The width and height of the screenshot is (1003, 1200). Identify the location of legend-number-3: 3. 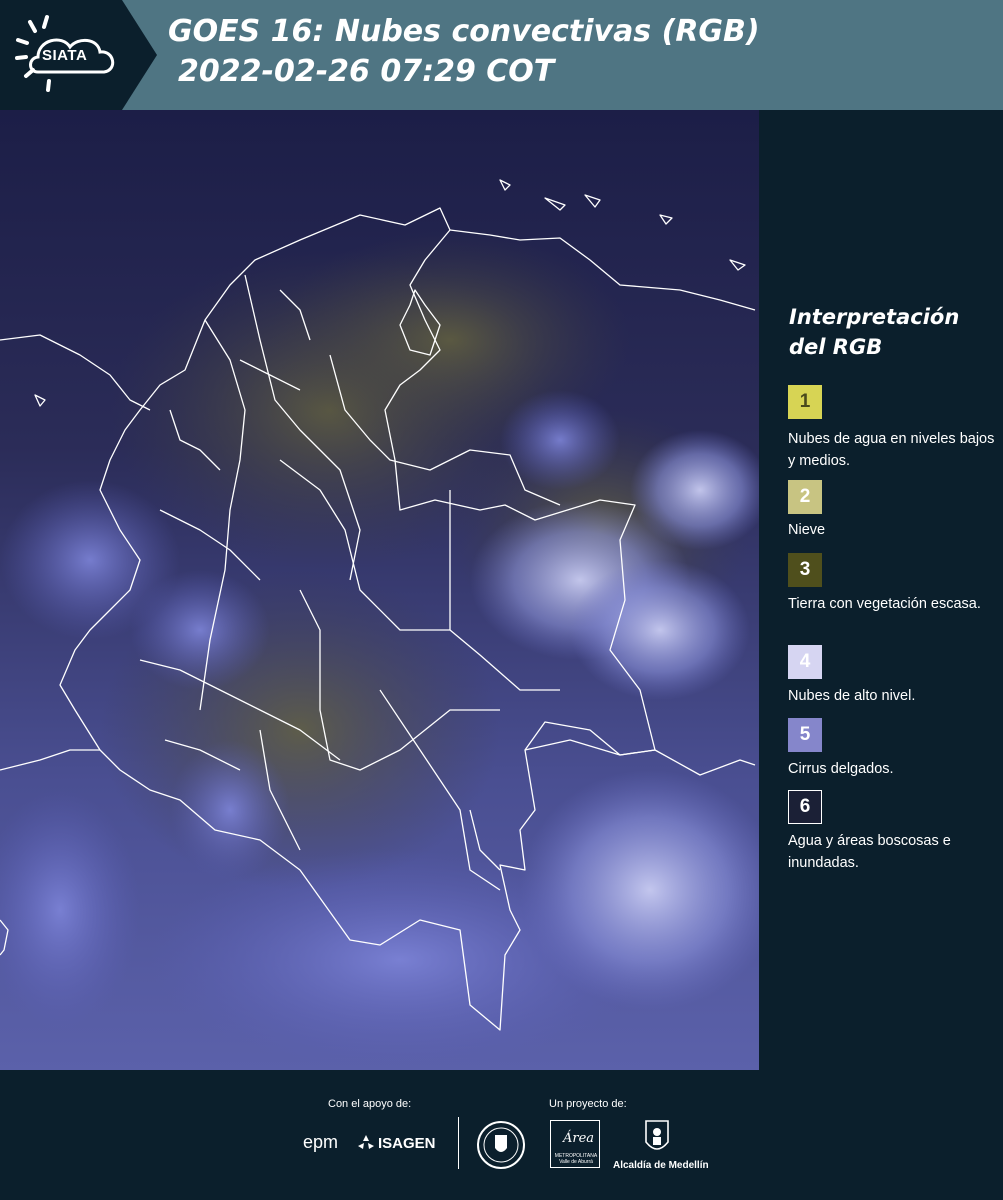
(805, 569).